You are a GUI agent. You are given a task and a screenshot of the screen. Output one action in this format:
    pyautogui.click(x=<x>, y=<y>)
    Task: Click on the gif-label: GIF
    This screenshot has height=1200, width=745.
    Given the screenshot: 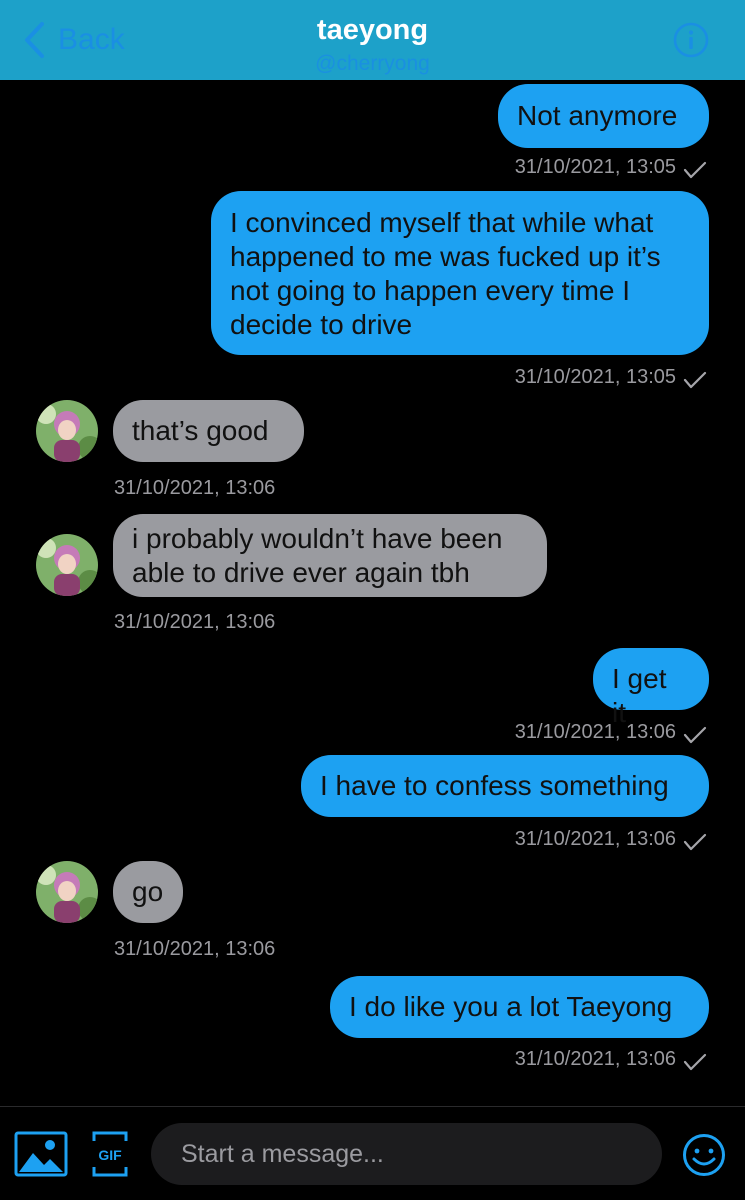 What is the action you would take?
    pyautogui.click(x=110, y=1155)
    